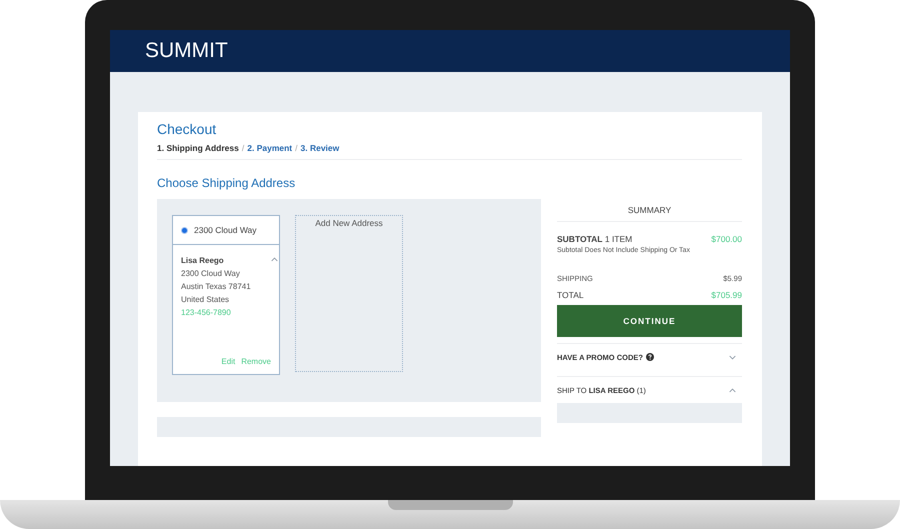  I want to click on summary-title: SUMMARY, so click(649, 210).